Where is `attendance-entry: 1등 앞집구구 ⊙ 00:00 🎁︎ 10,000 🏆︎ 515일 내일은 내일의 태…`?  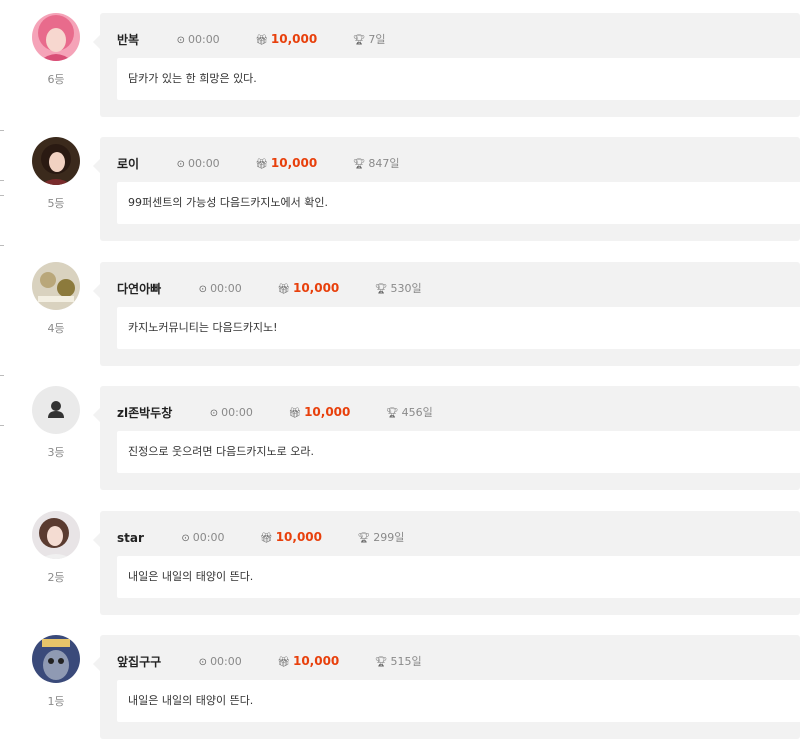 attendance-entry: 1등 앞집구구 ⊙ 00:00 🎁︎ 10,000 🏆︎ 515일 내일은 내일의 태… is located at coordinates (400, 688).